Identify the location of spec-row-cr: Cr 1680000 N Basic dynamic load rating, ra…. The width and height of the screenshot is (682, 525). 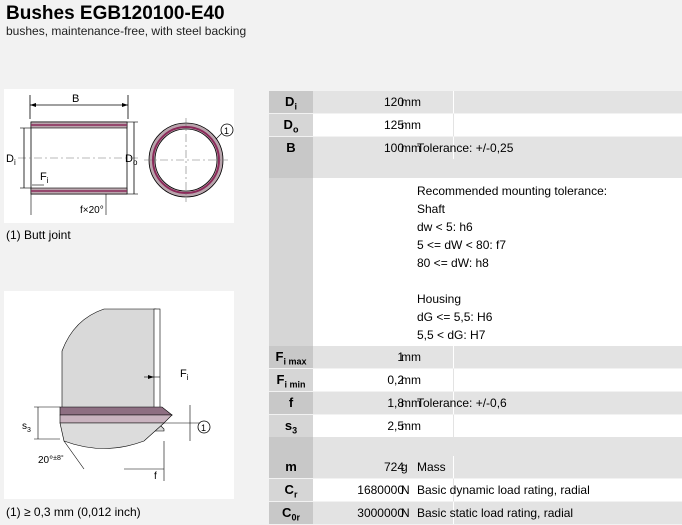
(475, 490).